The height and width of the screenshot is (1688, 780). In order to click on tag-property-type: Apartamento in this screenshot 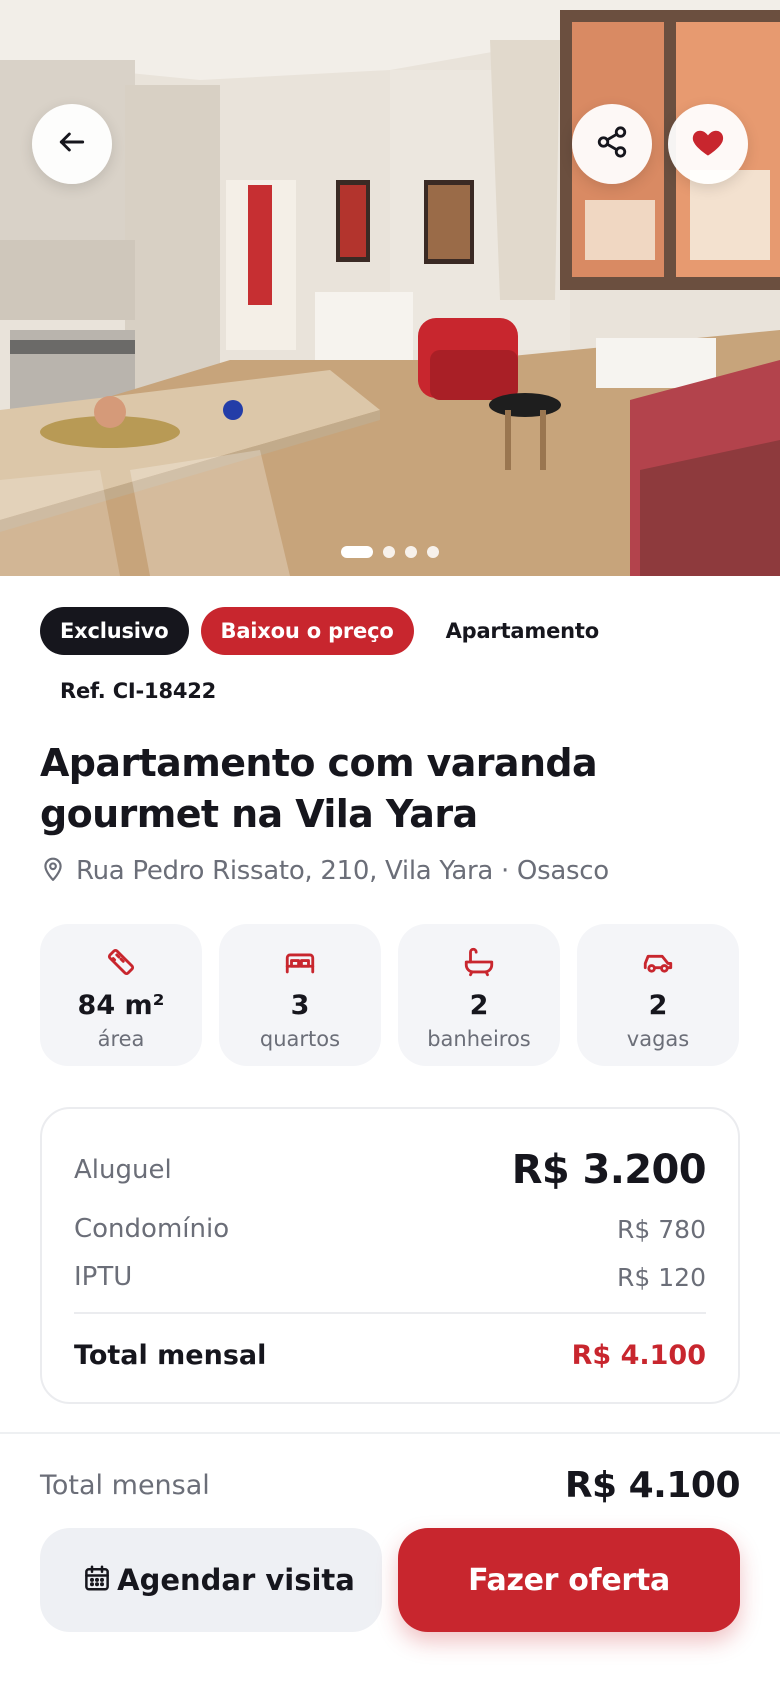, I will do `click(522, 631)`.